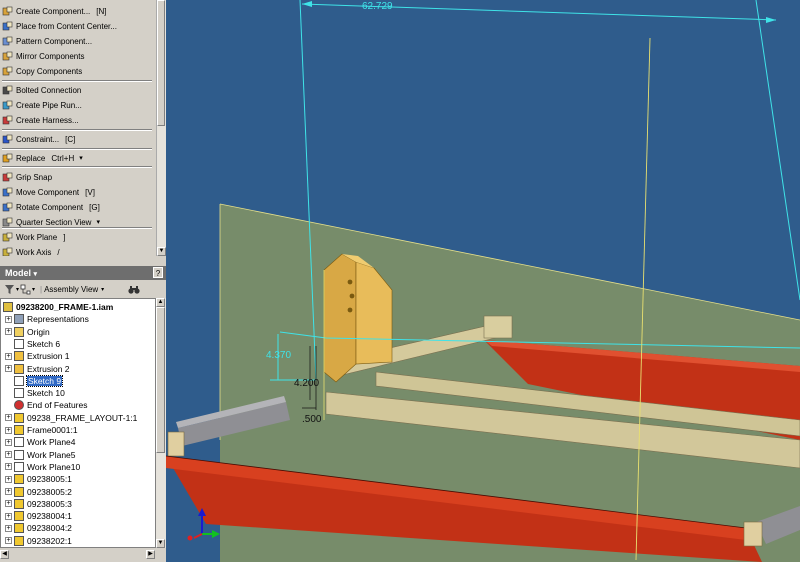 The image size is (800, 562). Describe the element at coordinates (40, 442) in the screenshot. I see `tree-node: + Work Plane4` at that location.